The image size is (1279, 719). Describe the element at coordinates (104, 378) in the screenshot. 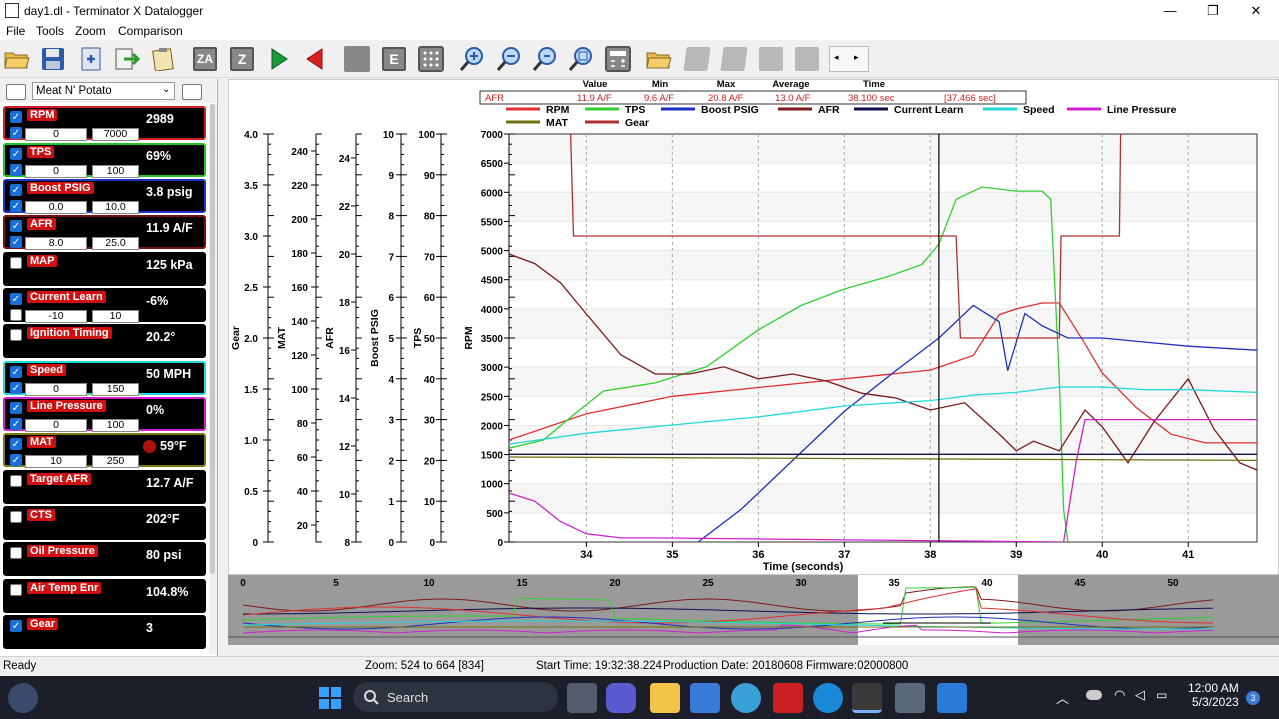

I see `channel-speed: ✓ Speed 50 MPH ✓ 0 150` at that location.